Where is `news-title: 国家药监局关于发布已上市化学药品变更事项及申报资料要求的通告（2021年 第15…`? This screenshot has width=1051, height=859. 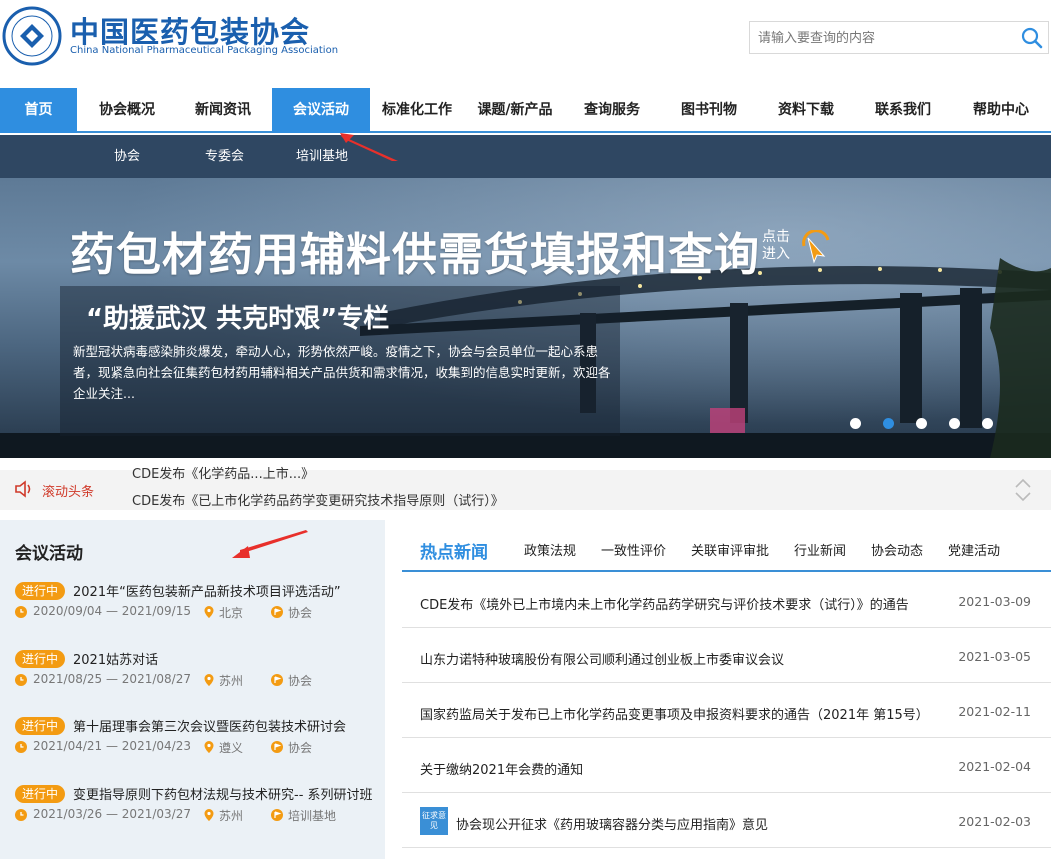
news-title: 国家药监局关于发布已上市化学药品变更事项及申报资料要求的通告（2021年 第15… is located at coordinates (674, 713).